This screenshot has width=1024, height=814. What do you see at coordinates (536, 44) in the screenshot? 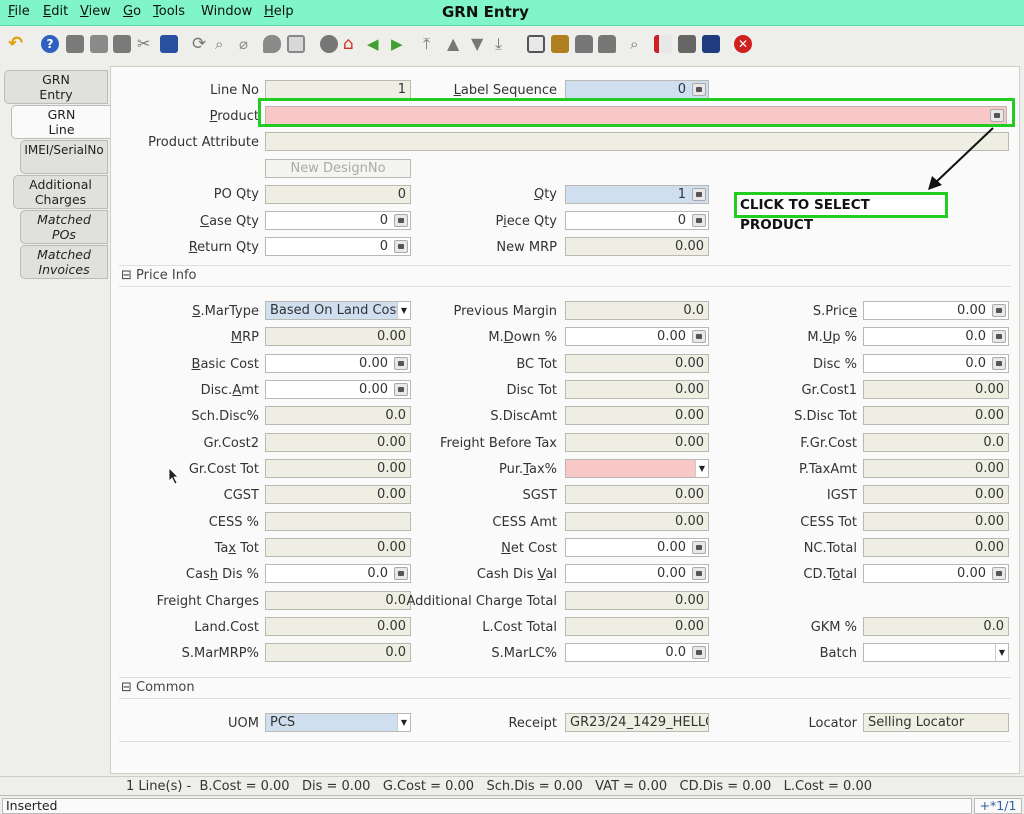
I see `report-icon` at bounding box center [536, 44].